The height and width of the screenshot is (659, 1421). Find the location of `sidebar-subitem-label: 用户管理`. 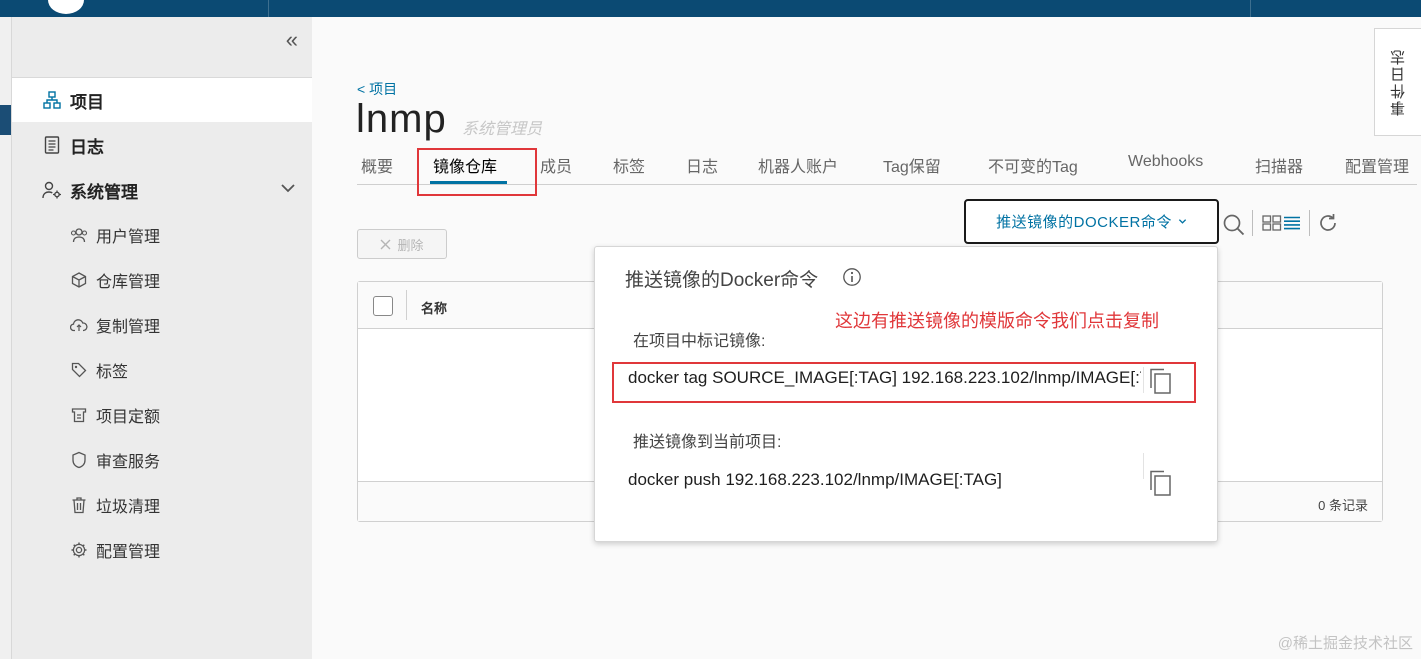

sidebar-subitem-label: 用户管理 is located at coordinates (128, 237).